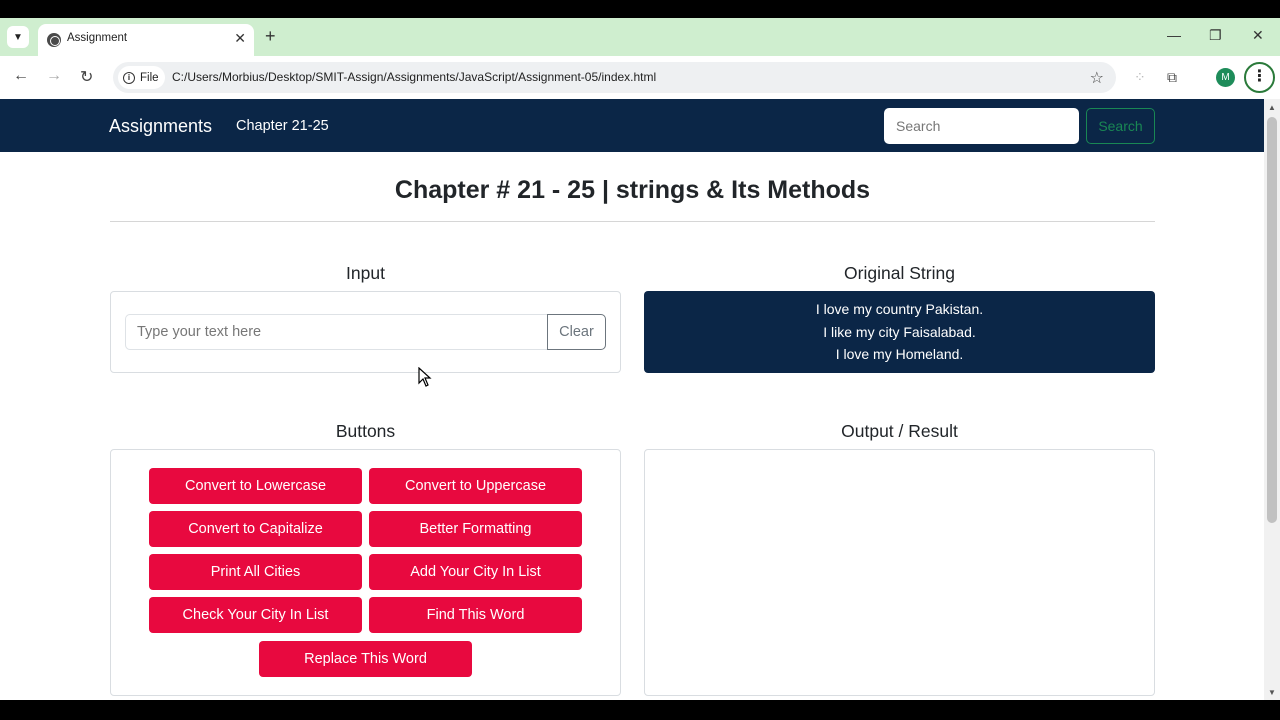 This screenshot has width=1280, height=720. What do you see at coordinates (149, 77) in the screenshot?
I see `file-chip-label: File` at bounding box center [149, 77].